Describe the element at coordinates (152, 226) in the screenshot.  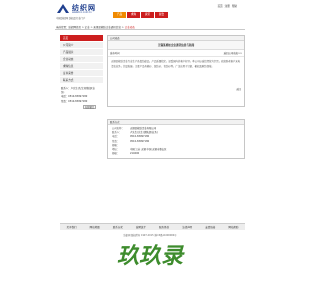
I see `footer-nav: 关于我们 网站地图 联系方式 诚聘英才 服务条款 法律声明 友情链接 网站帮助` at that location.